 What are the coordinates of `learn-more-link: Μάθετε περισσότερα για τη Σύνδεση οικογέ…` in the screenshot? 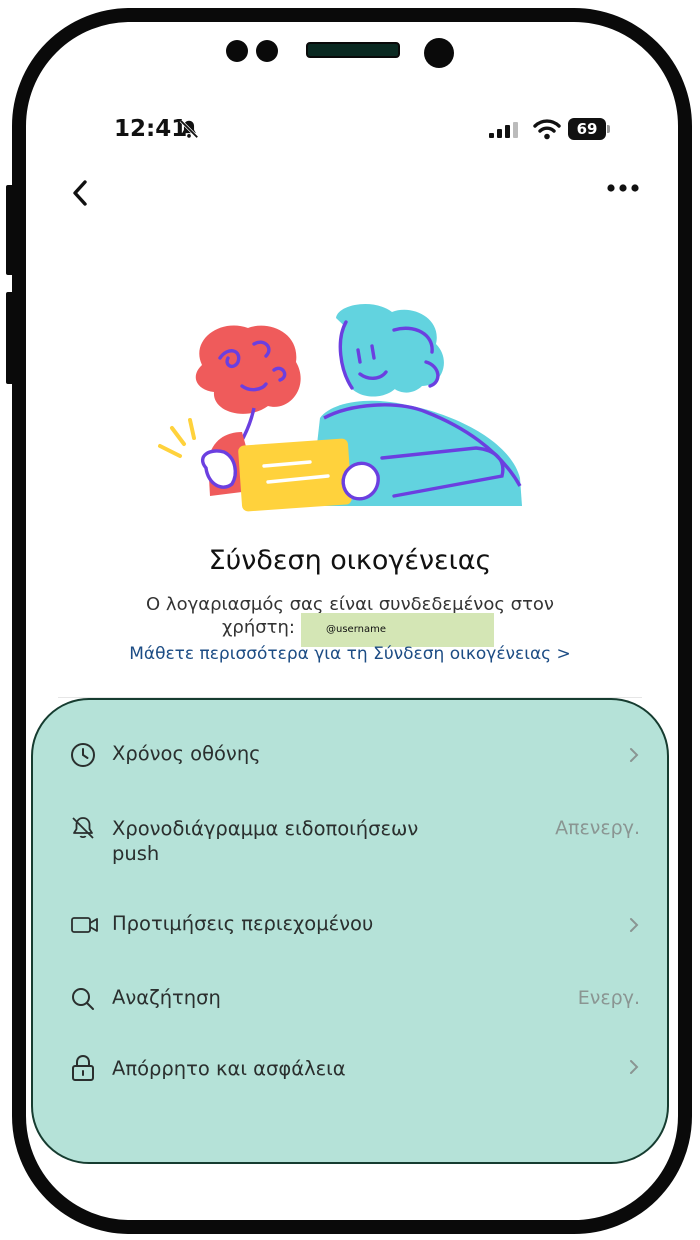 It's located at (350, 654).